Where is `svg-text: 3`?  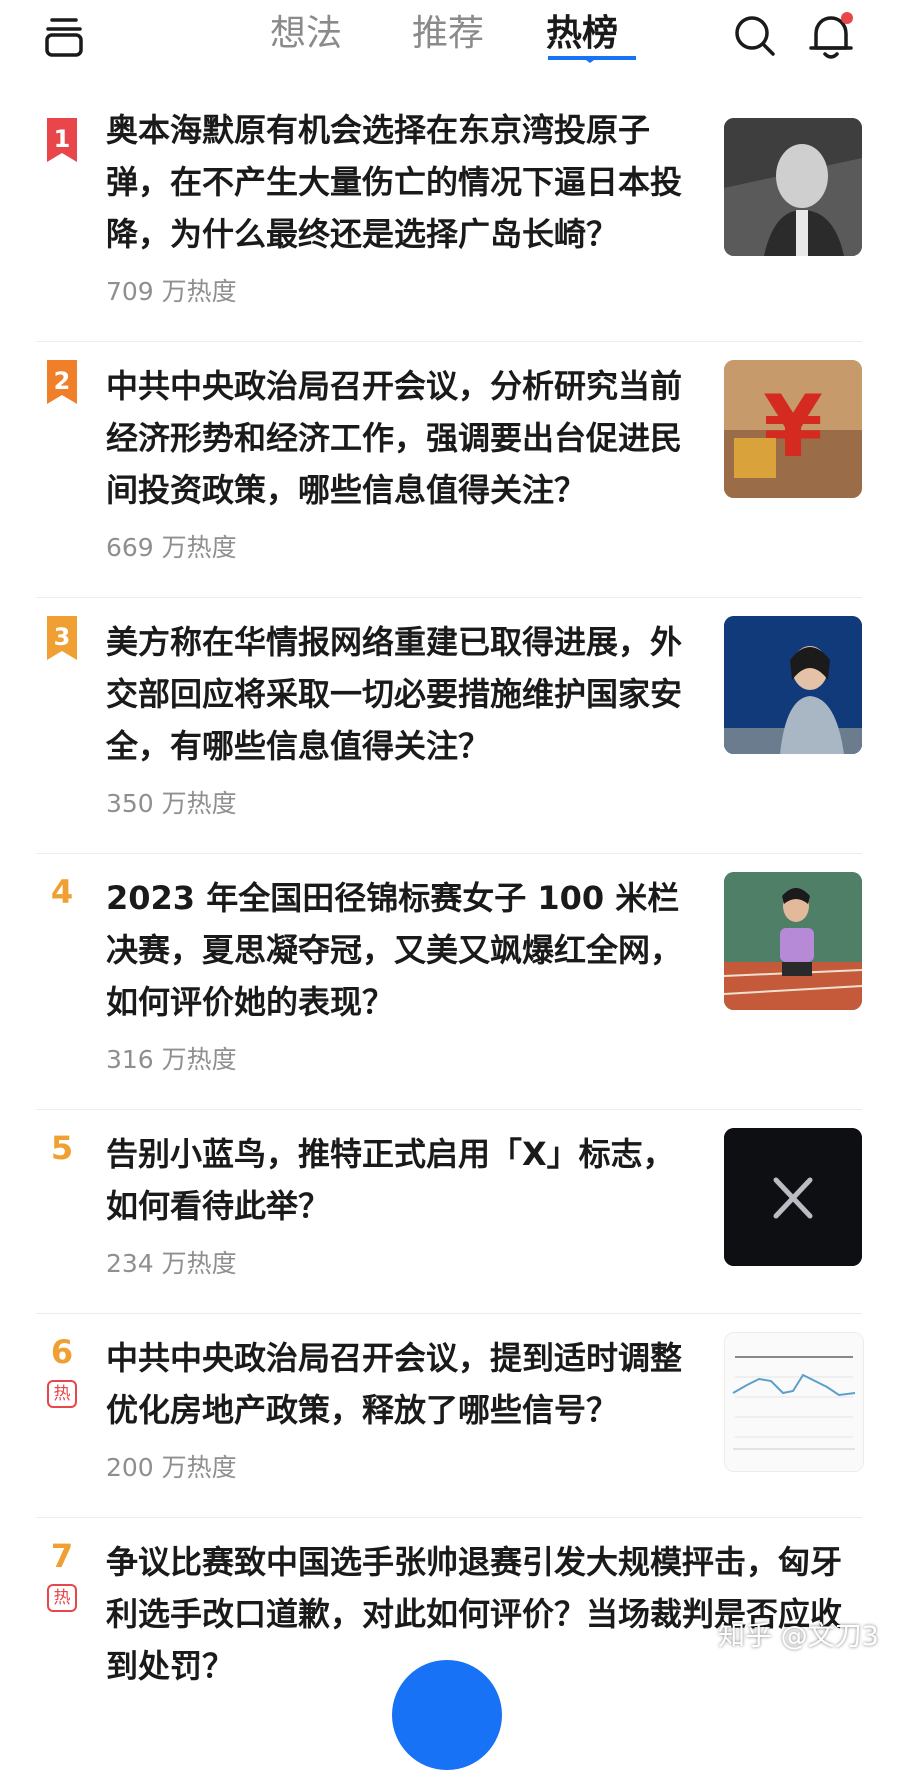
svg-text: 3 is located at coordinates (62, 637).